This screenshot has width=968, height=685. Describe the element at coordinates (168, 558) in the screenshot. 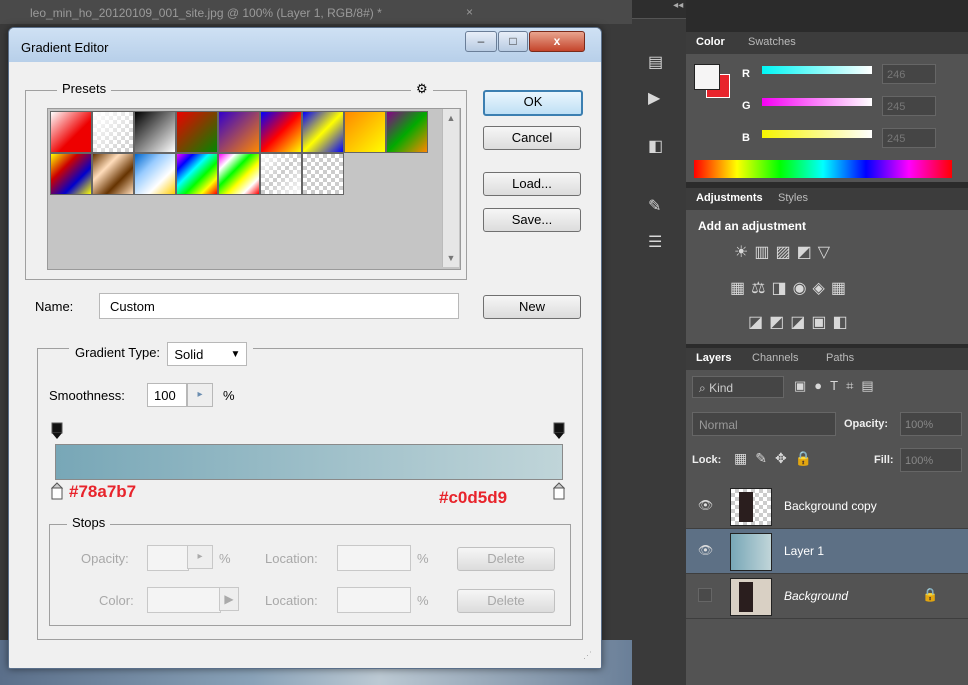

I see `stop-opacity-input` at that location.